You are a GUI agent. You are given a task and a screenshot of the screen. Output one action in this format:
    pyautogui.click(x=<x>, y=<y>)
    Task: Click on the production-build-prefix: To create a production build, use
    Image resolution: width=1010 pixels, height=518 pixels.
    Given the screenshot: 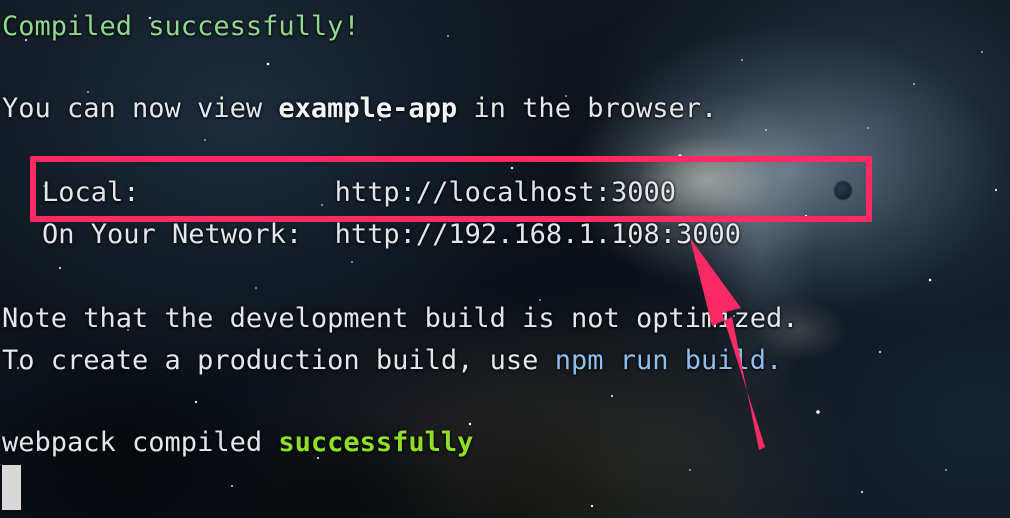 What is the action you would take?
    pyautogui.click(x=278, y=360)
    